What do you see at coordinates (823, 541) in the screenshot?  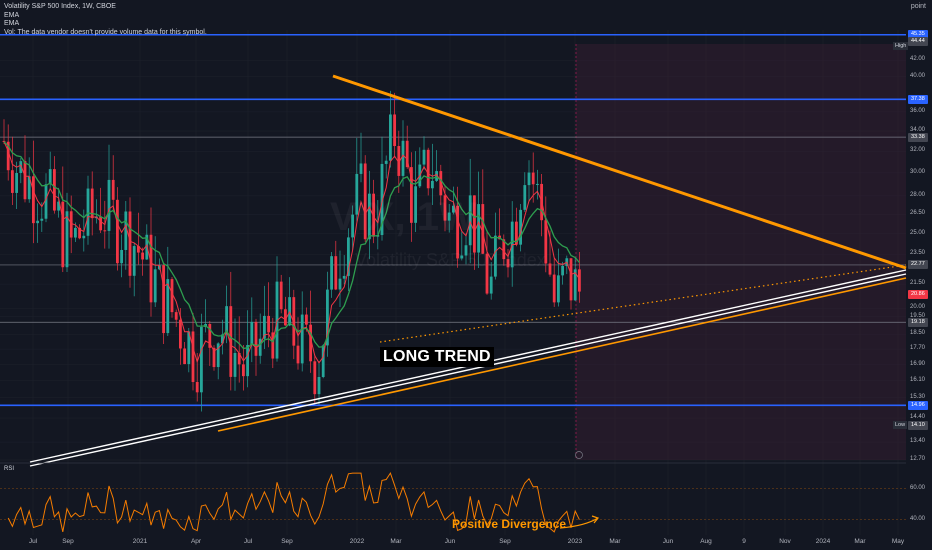 I see `time-tick-label: 2024` at bounding box center [823, 541].